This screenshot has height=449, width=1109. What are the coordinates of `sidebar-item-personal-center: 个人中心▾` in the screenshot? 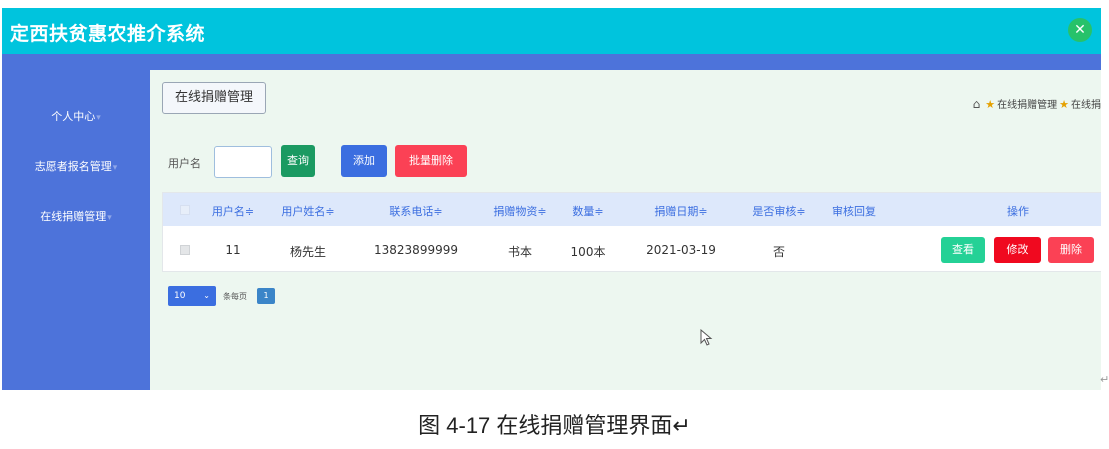 It's located at (76, 116).